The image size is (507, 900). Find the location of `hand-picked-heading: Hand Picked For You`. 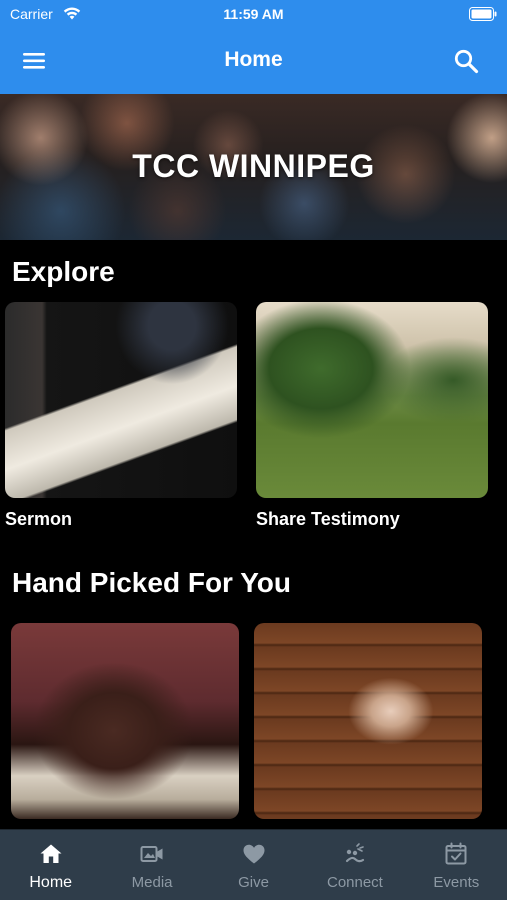

hand-picked-heading: Hand Picked For You is located at coordinates (152, 582).